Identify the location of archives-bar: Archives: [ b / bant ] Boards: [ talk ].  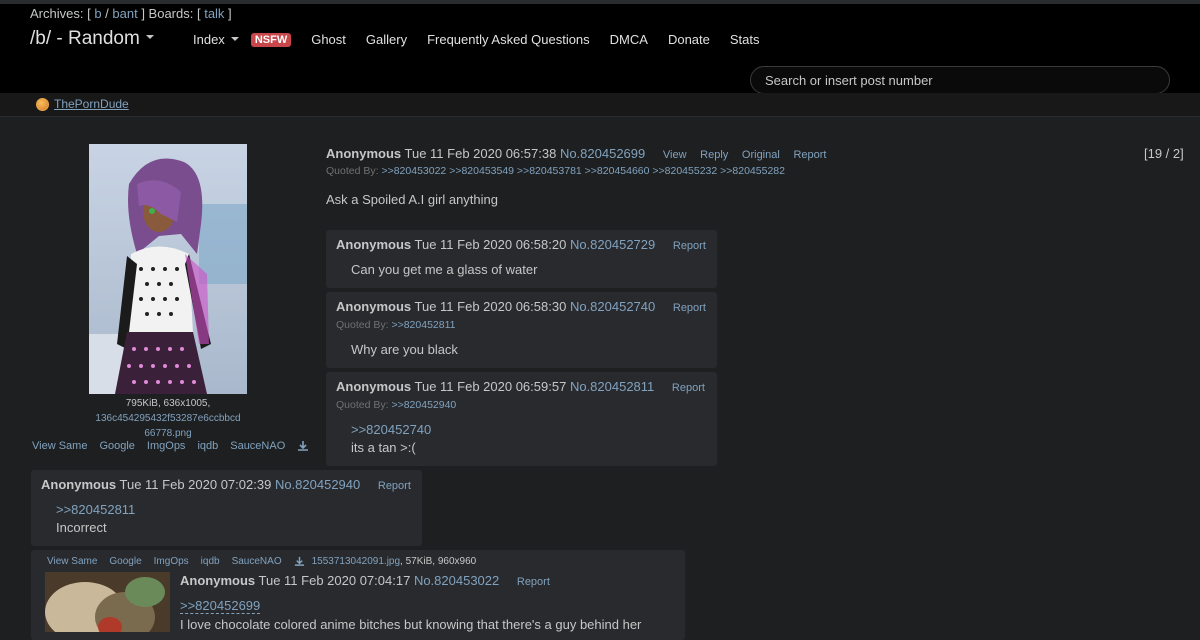
(131, 13).